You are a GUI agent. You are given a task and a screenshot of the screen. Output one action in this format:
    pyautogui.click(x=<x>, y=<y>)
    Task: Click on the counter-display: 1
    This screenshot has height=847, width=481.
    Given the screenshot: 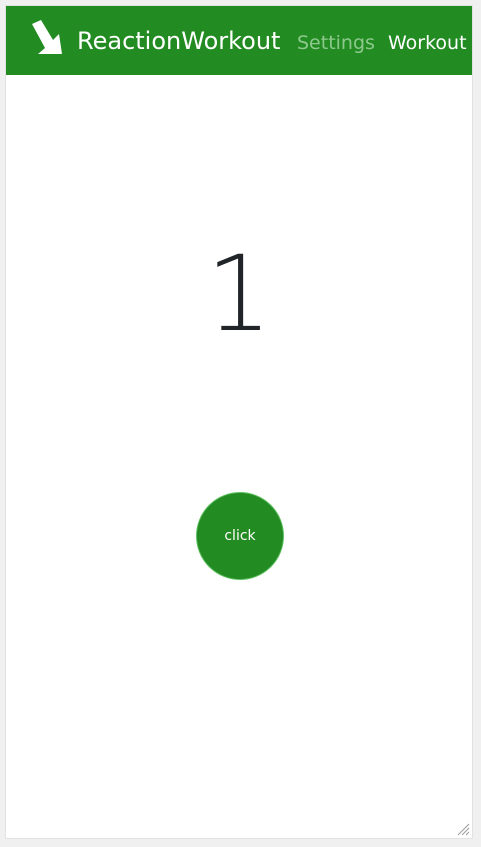 What is the action you would take?
    pyautogui.click(x=239, y=294)
    